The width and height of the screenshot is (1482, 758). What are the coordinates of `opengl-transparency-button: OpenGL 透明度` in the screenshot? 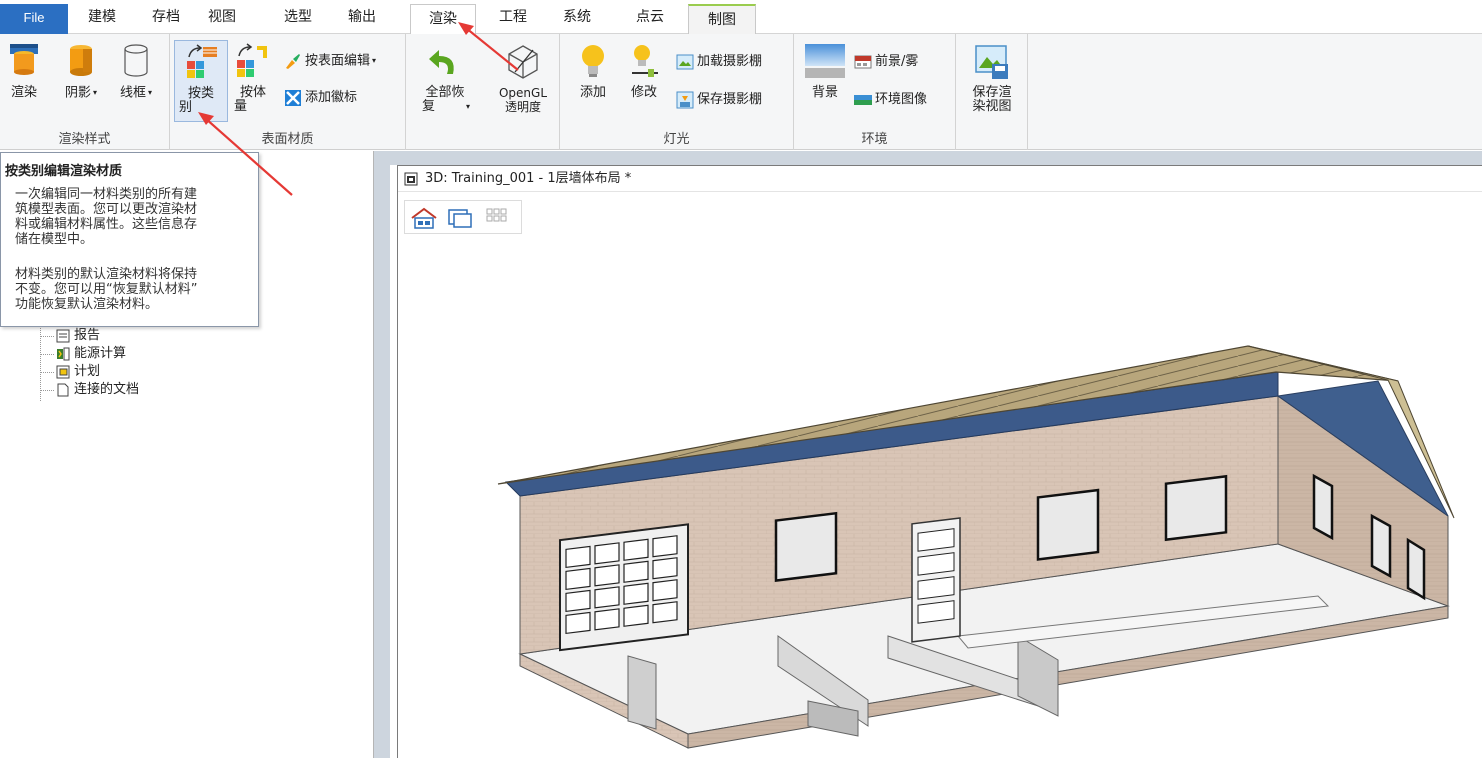 It's located at (523, 78).